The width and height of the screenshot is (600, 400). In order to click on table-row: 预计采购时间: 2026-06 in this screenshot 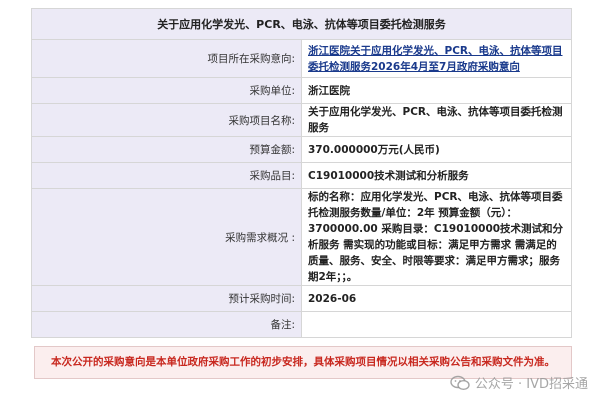, I will do `click(301, 298)`.